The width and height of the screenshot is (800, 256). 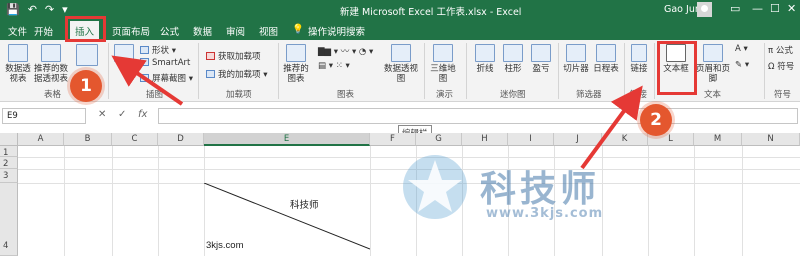 I want to click on tab-file: 文件, so click(x=17, y=31).